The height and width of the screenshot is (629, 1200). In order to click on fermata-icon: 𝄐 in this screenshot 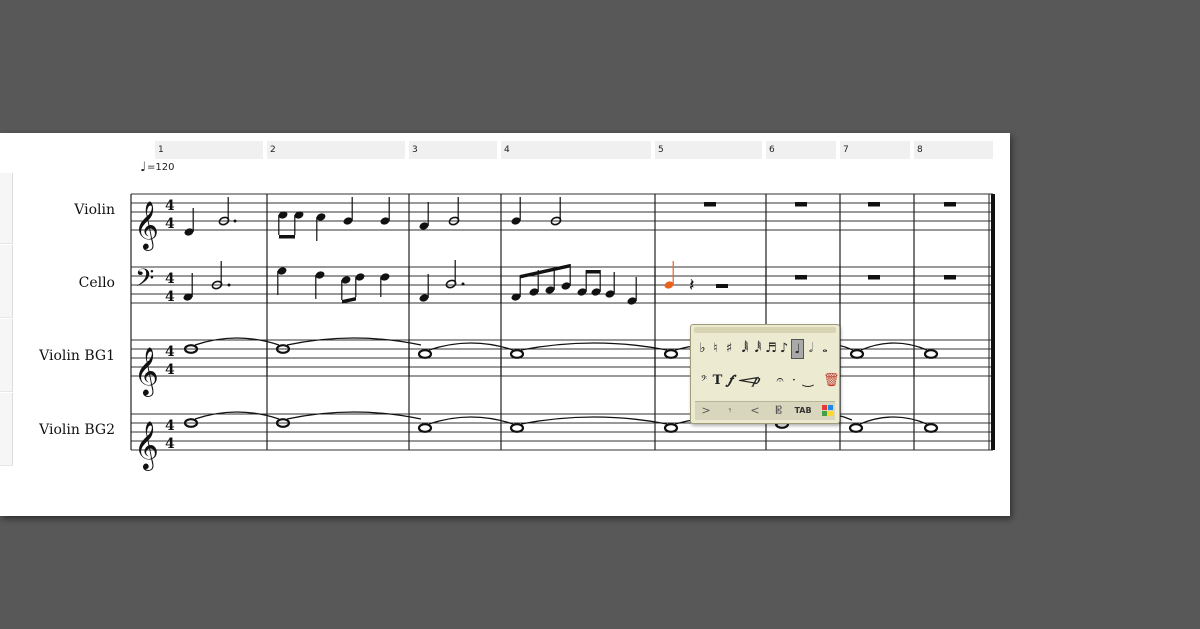, I will do `click(780, 381)`.